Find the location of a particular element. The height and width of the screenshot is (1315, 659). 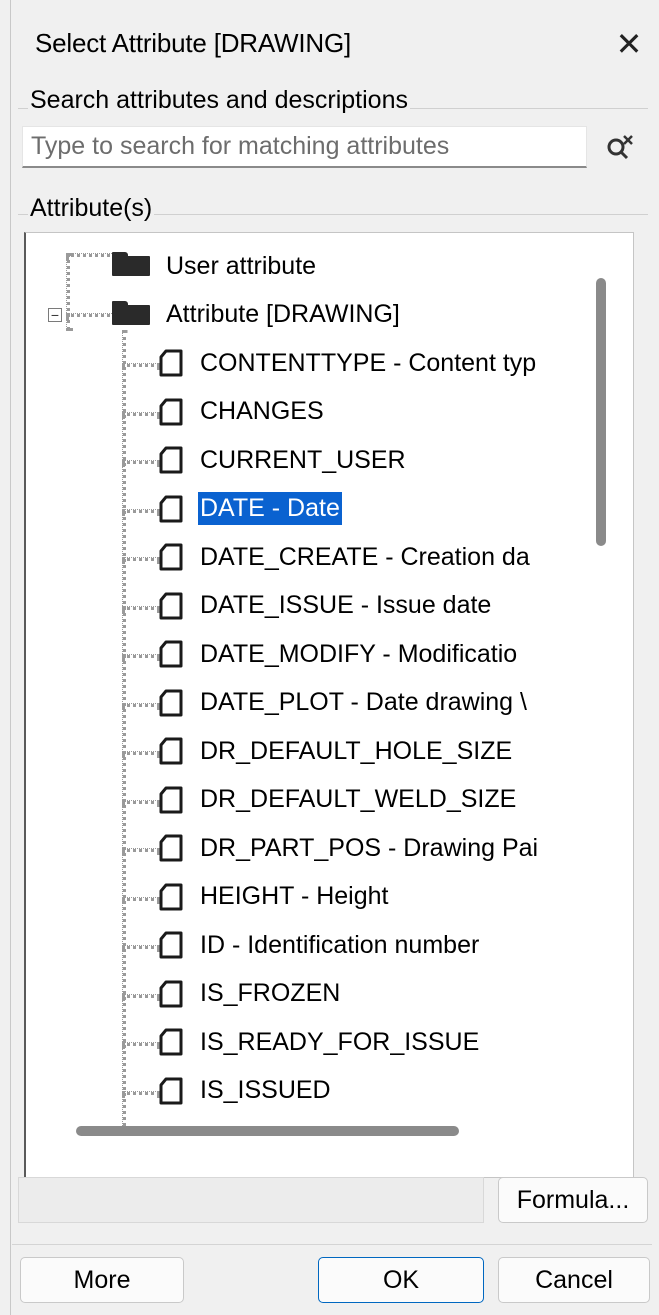

tree-item: DATE_ISSUE - Issue date is located at coordinates (325, 606).